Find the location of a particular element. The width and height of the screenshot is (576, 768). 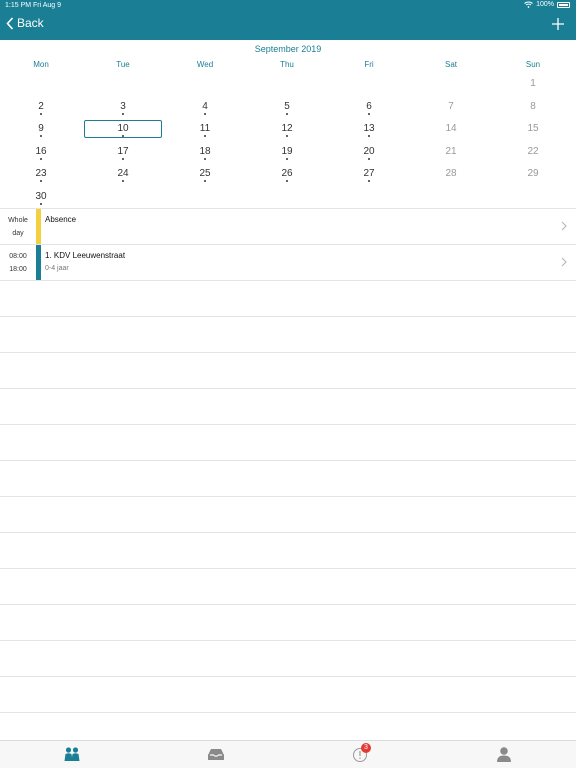

calendar-day: 7 is located at coordinates (451, 106).